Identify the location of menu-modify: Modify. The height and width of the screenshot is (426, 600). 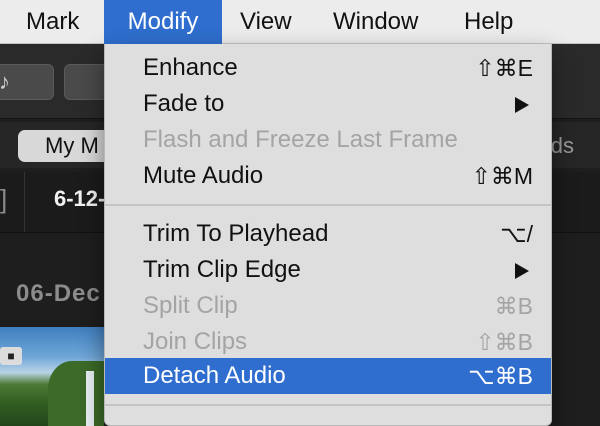
(163, 22).